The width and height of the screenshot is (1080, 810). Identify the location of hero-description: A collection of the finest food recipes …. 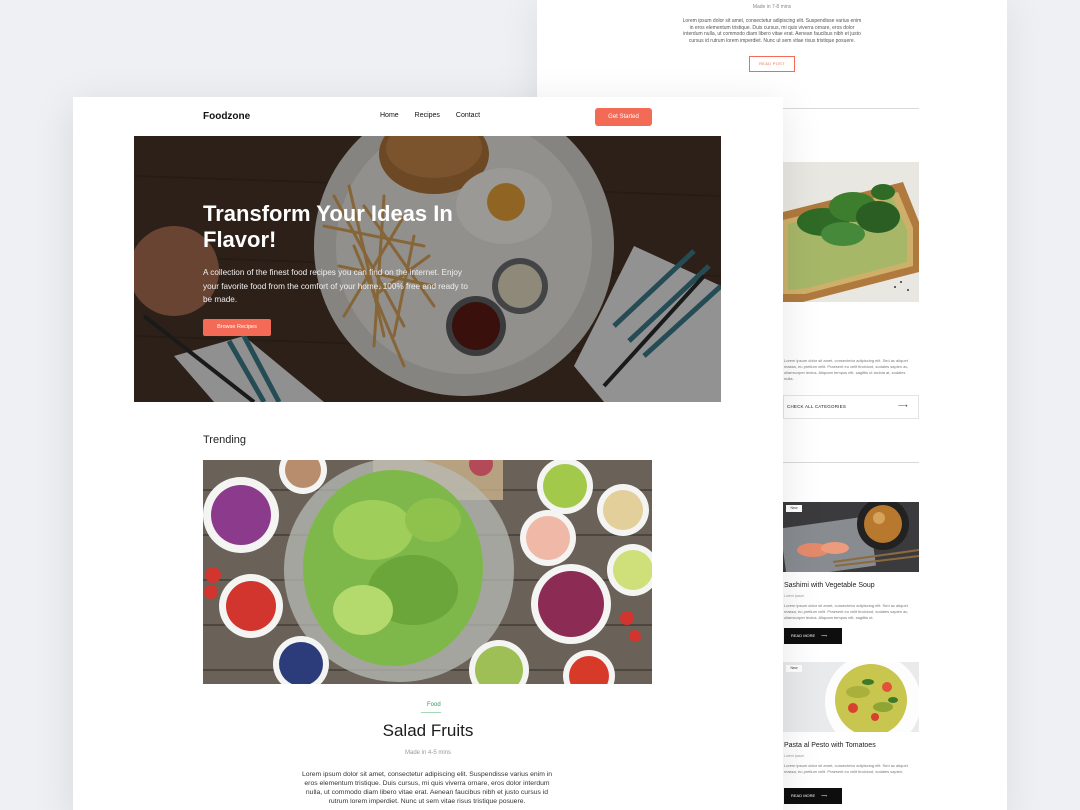
(335, 286).